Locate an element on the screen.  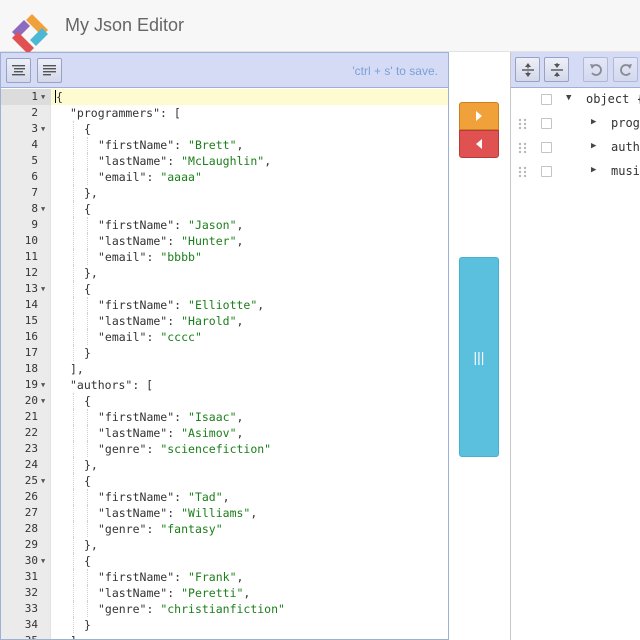
line-number: 20 is located at coordinates (31, 400).